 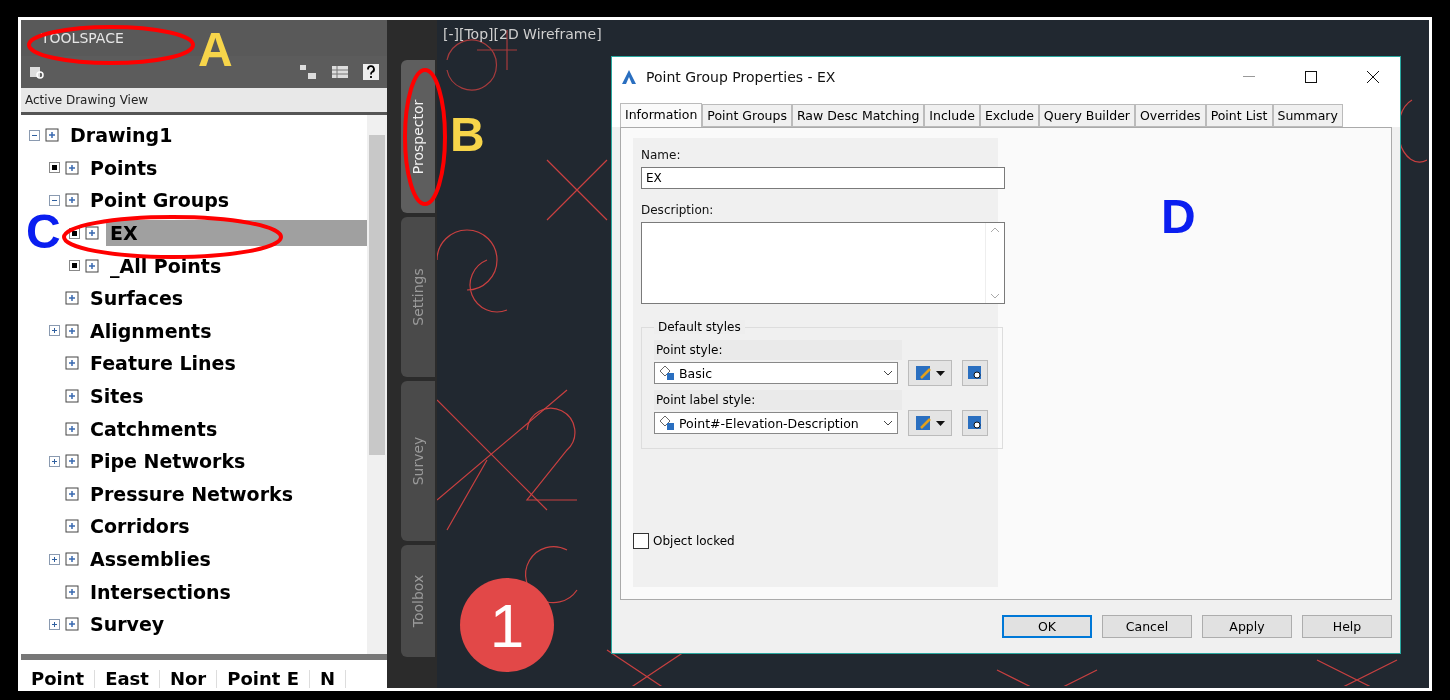 I want to click on name-field: EX, so click(x=823, y=178).